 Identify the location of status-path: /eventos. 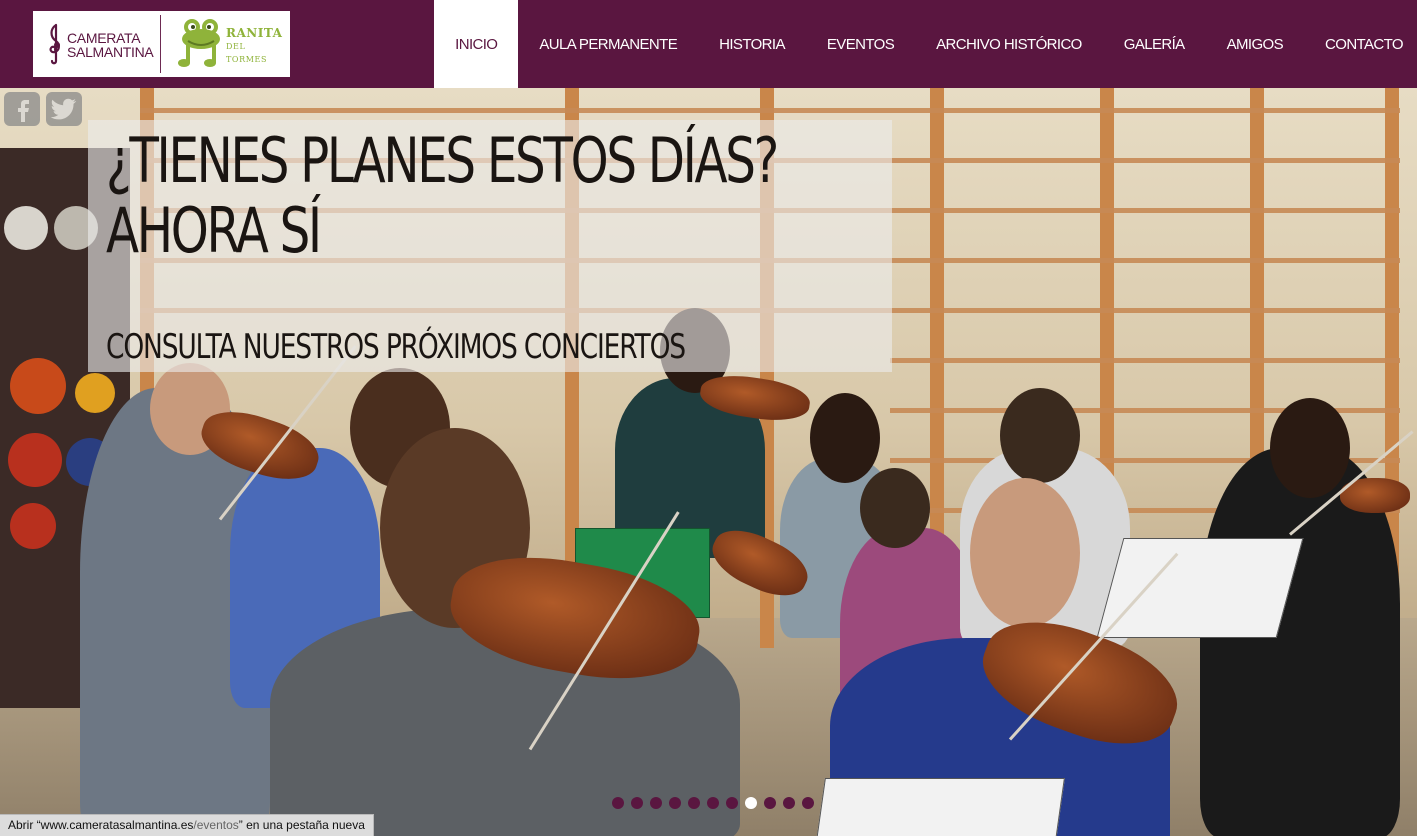
(216, 825).